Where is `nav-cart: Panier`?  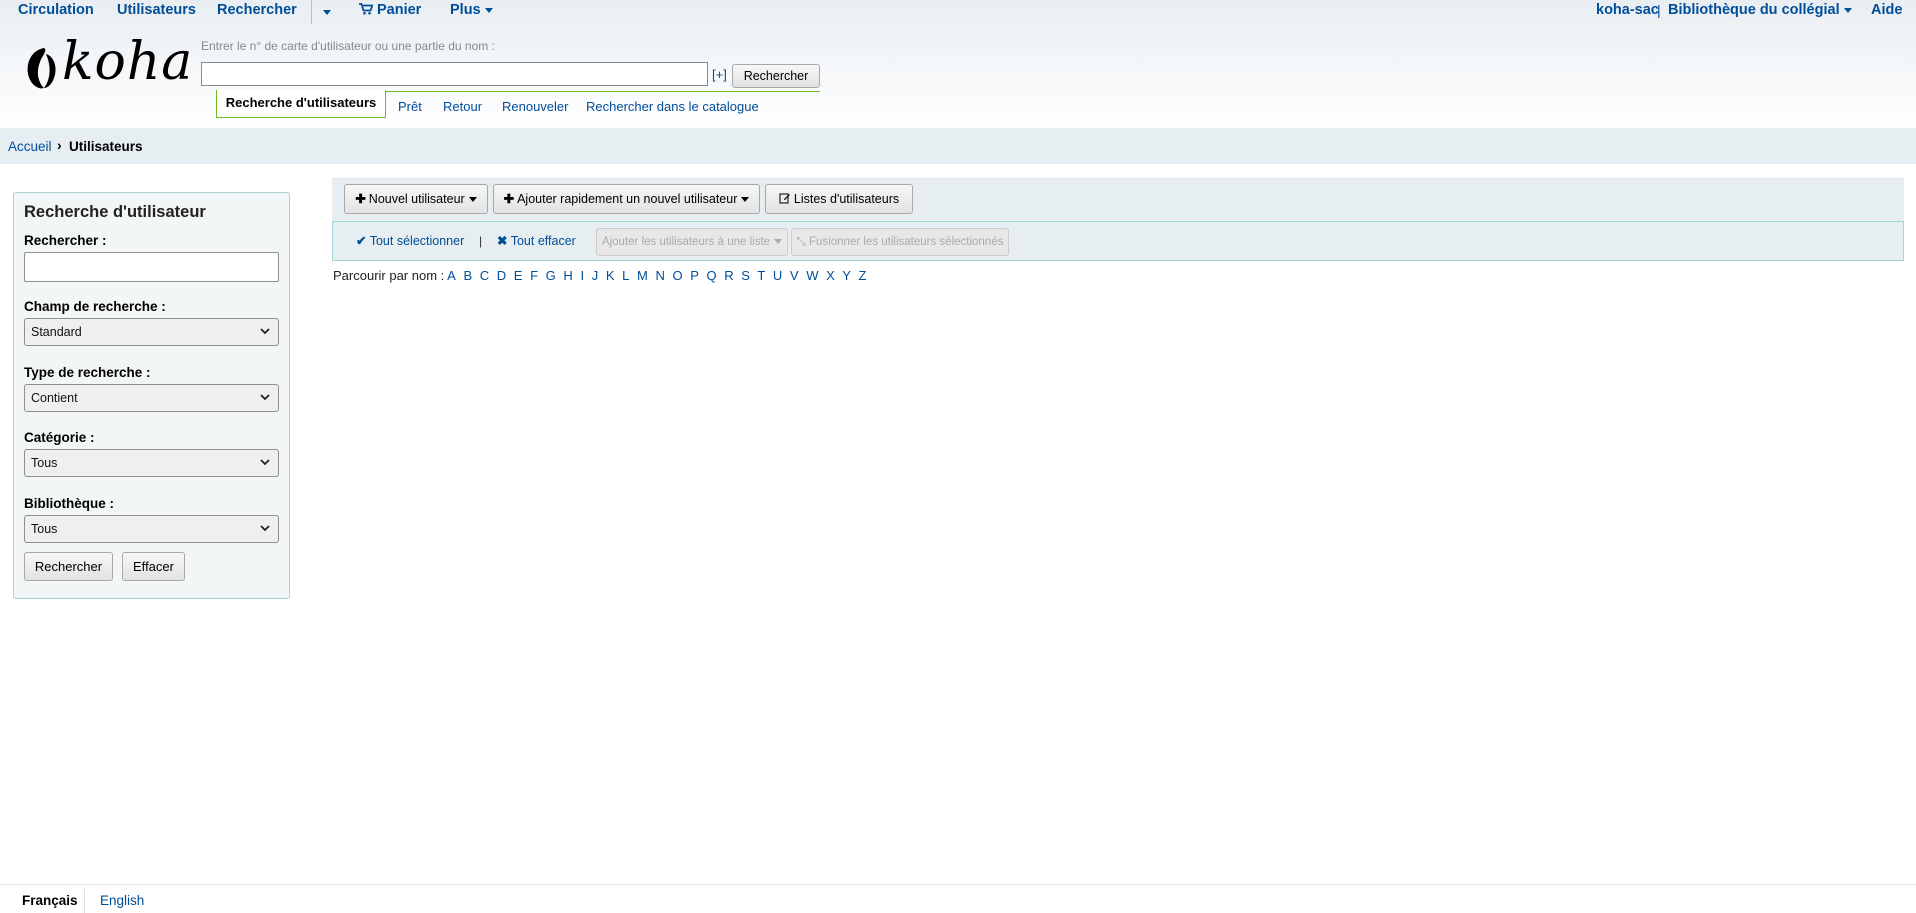 nav-cart: Panier is located at coordinates (390, 10).